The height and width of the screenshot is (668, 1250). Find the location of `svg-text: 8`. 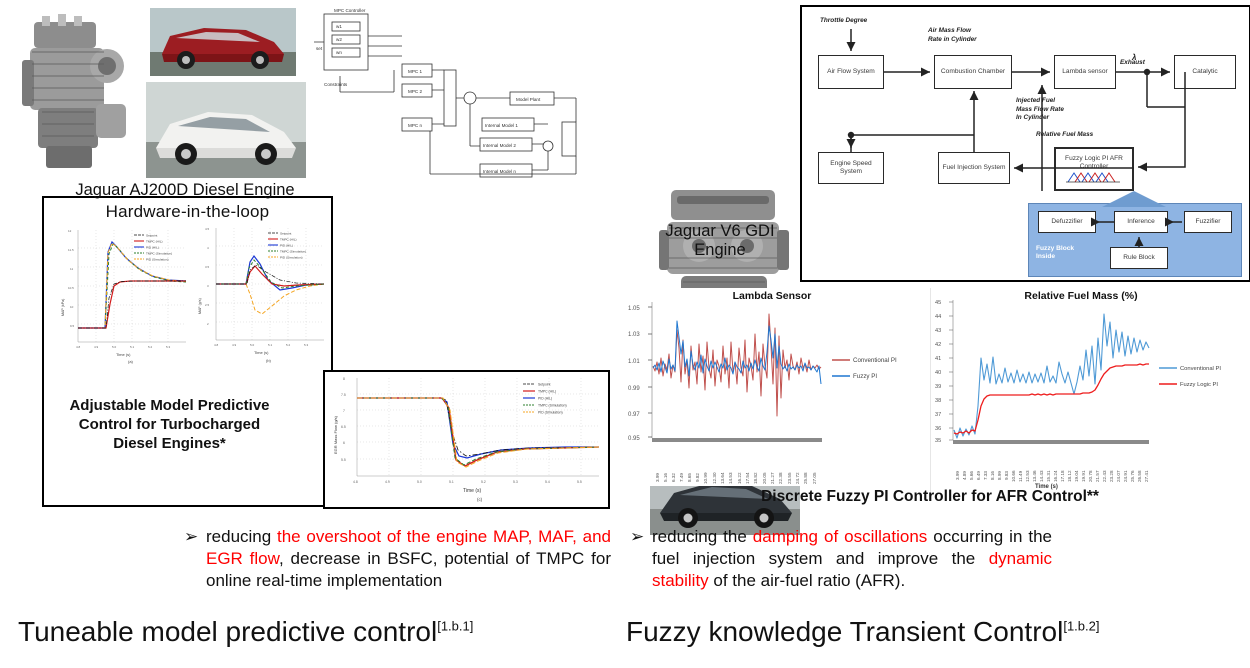

svg-text: 8 is located at coordinates (344, 379).